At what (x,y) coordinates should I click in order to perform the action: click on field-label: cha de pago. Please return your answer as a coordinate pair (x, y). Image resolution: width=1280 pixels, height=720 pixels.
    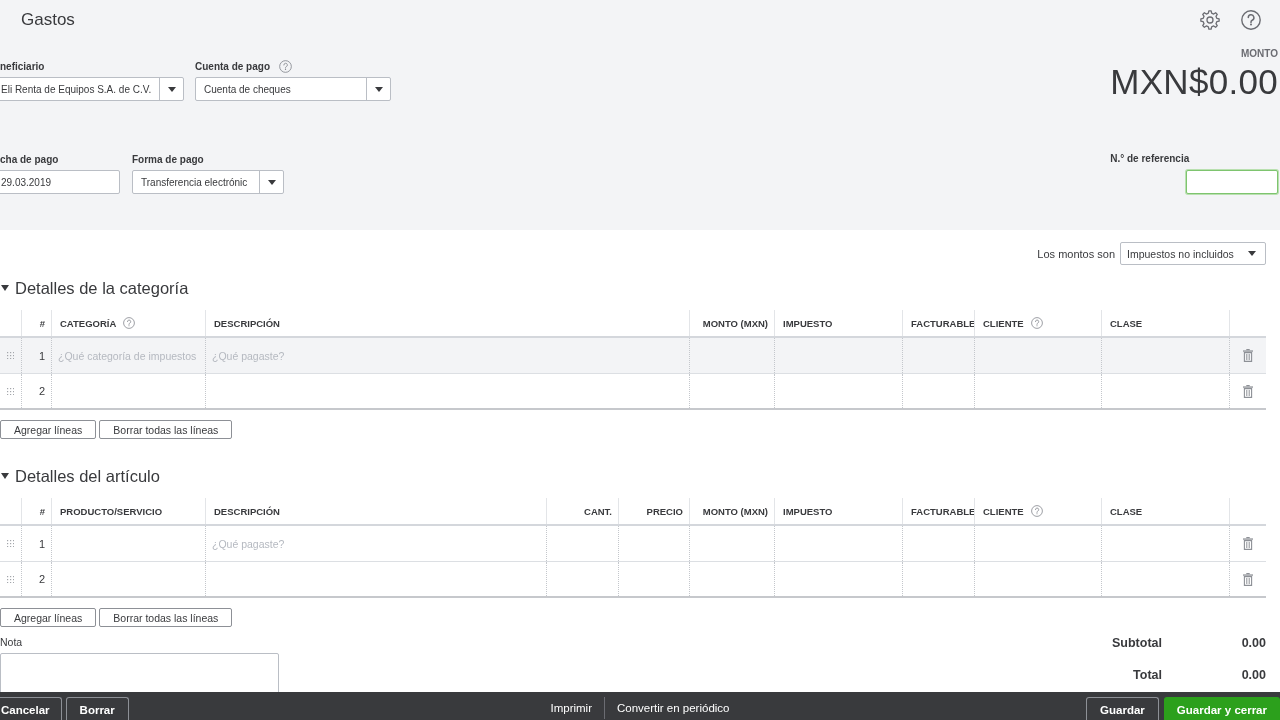
    Looking at the image, I should click on (29, 159).